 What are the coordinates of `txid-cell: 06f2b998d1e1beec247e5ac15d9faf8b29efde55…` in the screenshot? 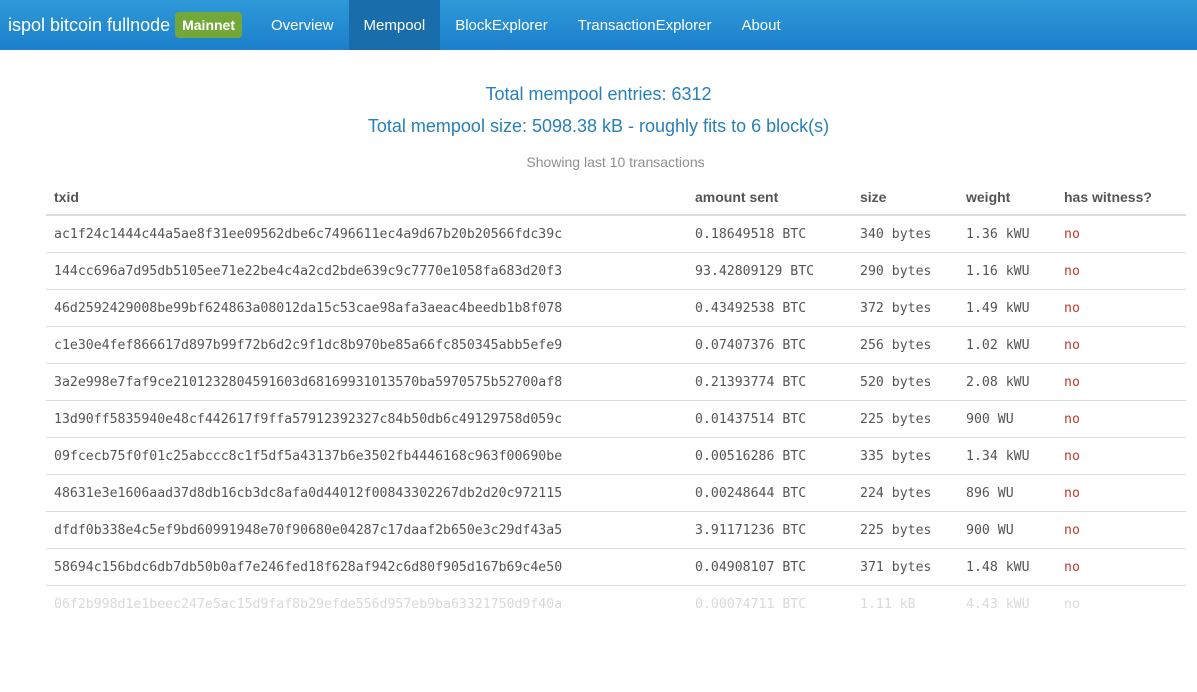 It's located at (366, 604).